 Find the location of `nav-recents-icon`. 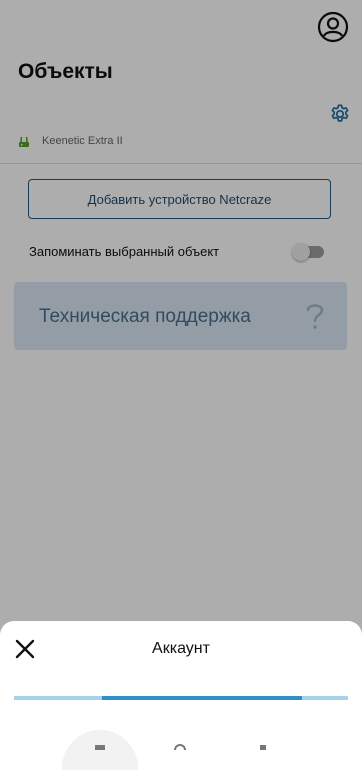

nav-recents-icon is located at coordinates (100, 747).